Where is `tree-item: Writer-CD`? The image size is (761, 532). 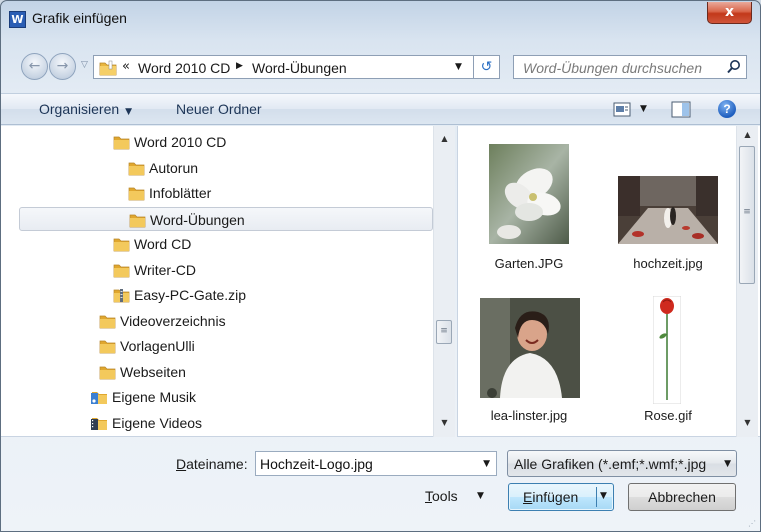 tree-item: Writer-CD is located at coordinates (217, 270).